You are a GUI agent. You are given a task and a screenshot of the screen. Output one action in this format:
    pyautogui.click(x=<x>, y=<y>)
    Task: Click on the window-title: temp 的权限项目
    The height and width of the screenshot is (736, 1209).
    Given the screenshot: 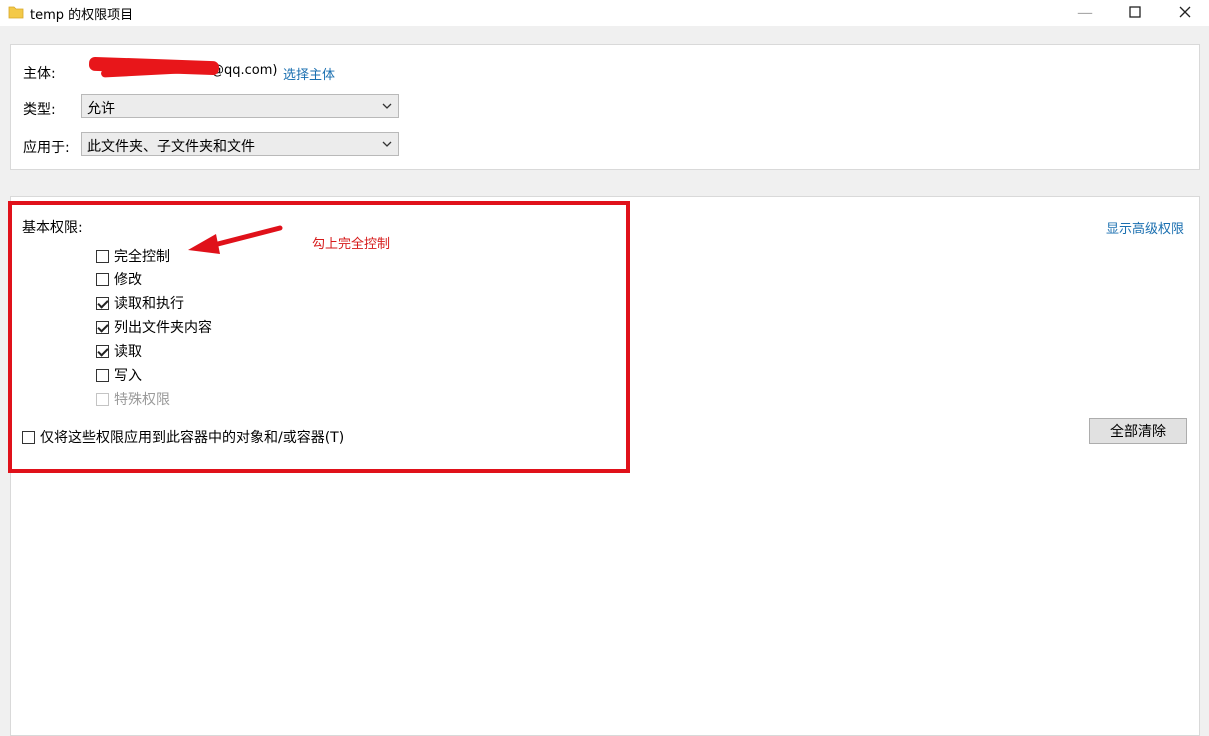 What is the action you would take?
    pyautogui.click(x=82, y=15)
    